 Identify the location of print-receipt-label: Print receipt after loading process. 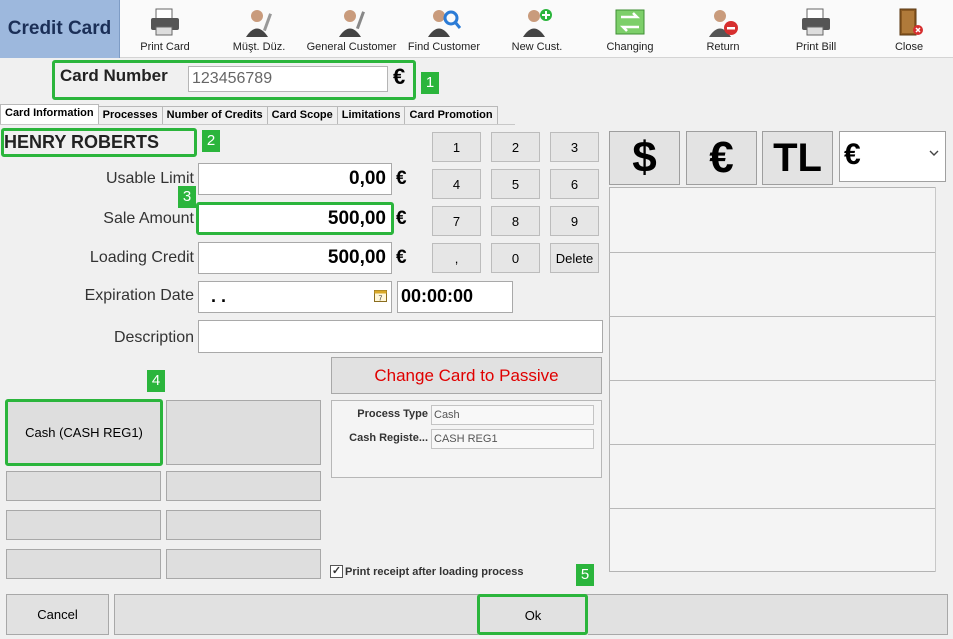
(434, 571).